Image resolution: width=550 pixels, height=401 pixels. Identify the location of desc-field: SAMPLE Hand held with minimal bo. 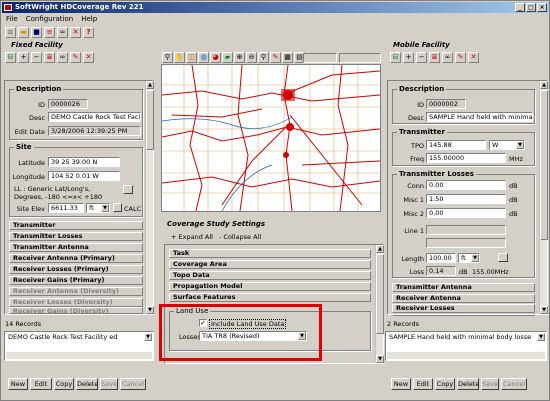
(479, 117).